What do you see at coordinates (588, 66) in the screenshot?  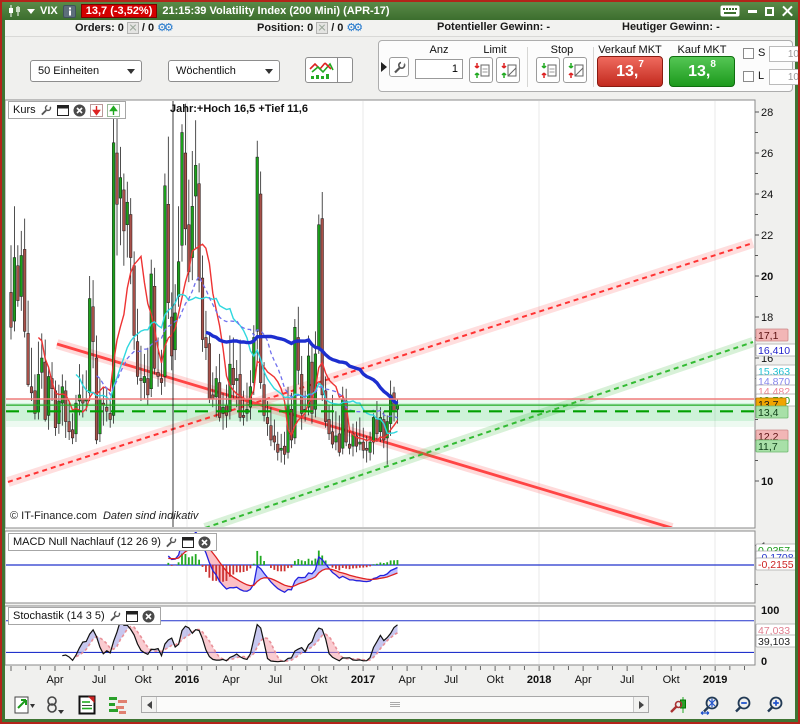 I see `order-entry-panel: Anz Limit Stop Verkauf MKT` at bounding box center [588, 66].